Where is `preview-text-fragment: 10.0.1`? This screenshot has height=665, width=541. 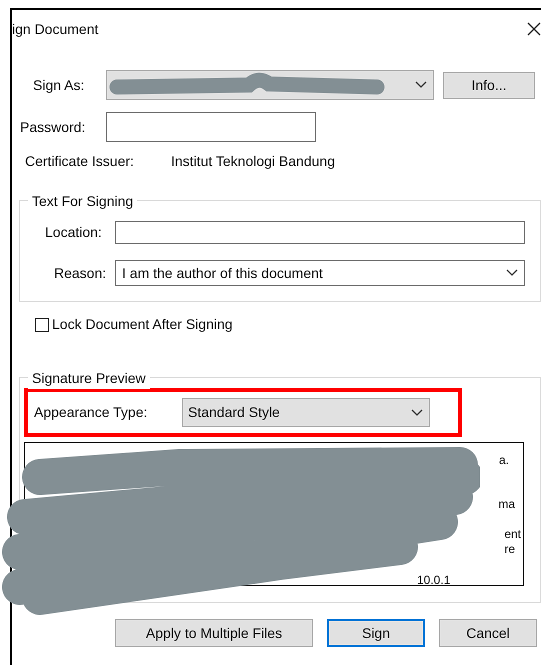 preview-text-fragment: 10.0.1 is located at coordinates (433, 580).